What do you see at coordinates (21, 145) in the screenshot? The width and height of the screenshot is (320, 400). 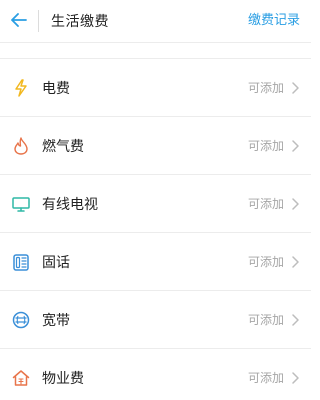 I see `flame-icon` at bounding box center [21, 145].